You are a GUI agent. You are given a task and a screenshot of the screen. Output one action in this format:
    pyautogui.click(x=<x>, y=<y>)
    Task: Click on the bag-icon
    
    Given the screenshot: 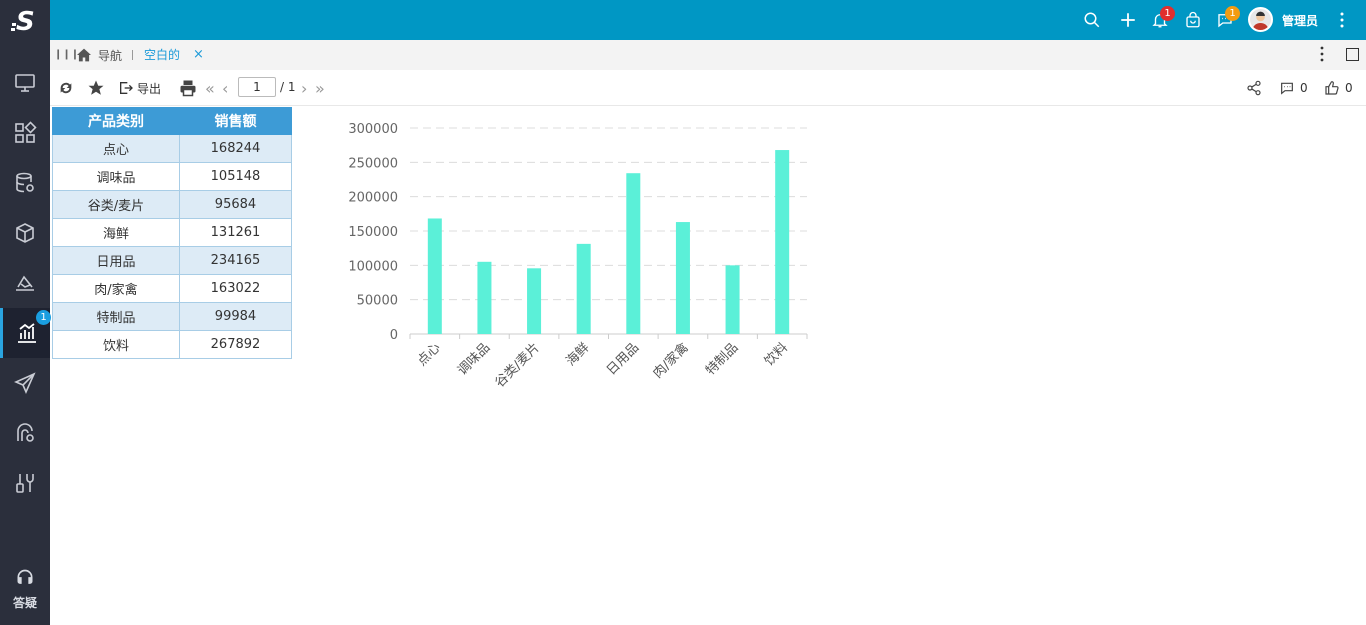 What is the action you would take?
    pyautogui.click(x=1193, y=19)
    